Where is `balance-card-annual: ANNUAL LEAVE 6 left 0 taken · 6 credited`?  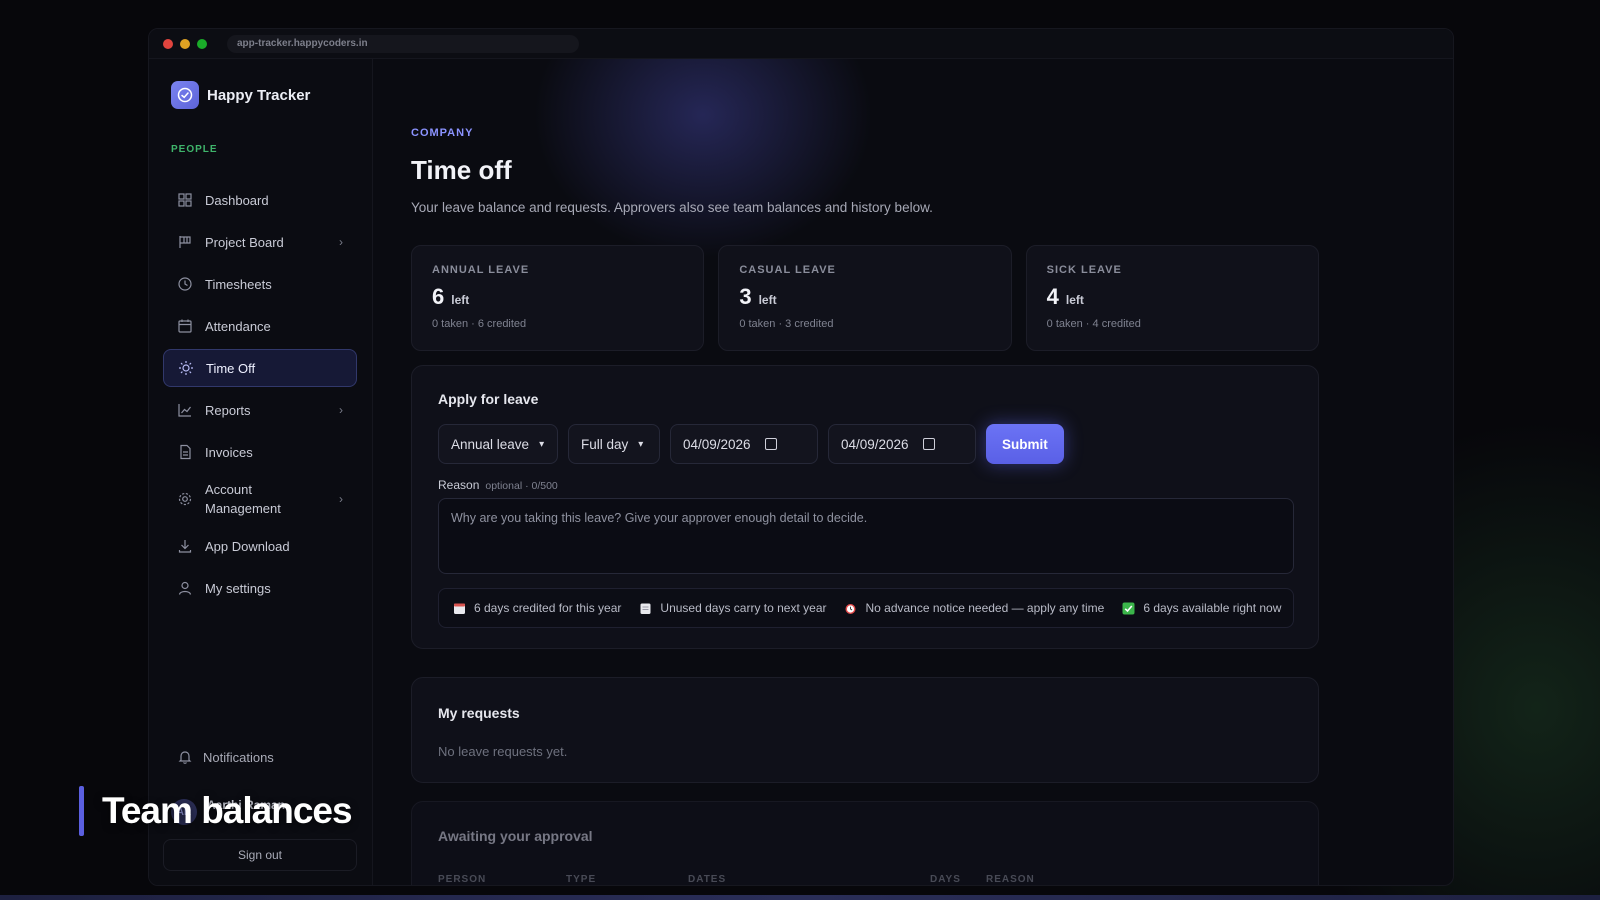 balance-card-annual: ANNUAL LEAVE 6 left 0 taken · 6 credited is located at coordinates (558, 298).